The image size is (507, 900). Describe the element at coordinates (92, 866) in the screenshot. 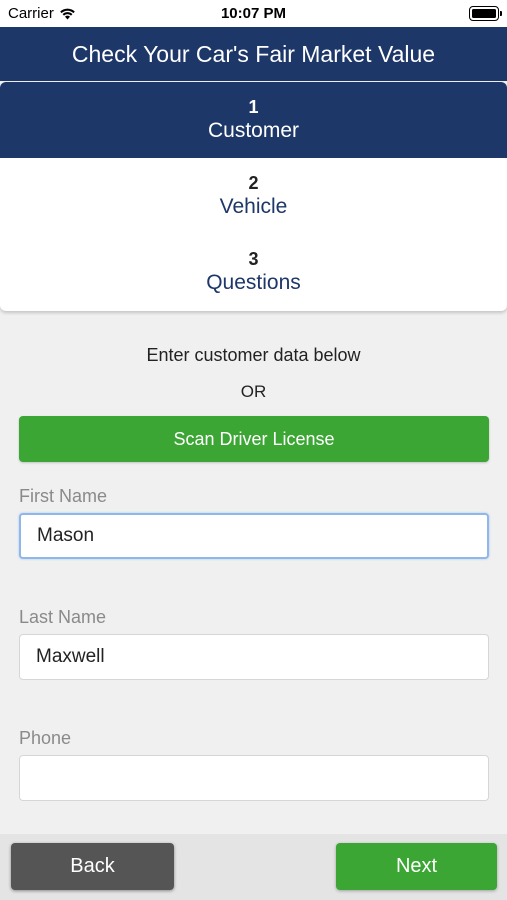

I see `back-button: Back` at that location.